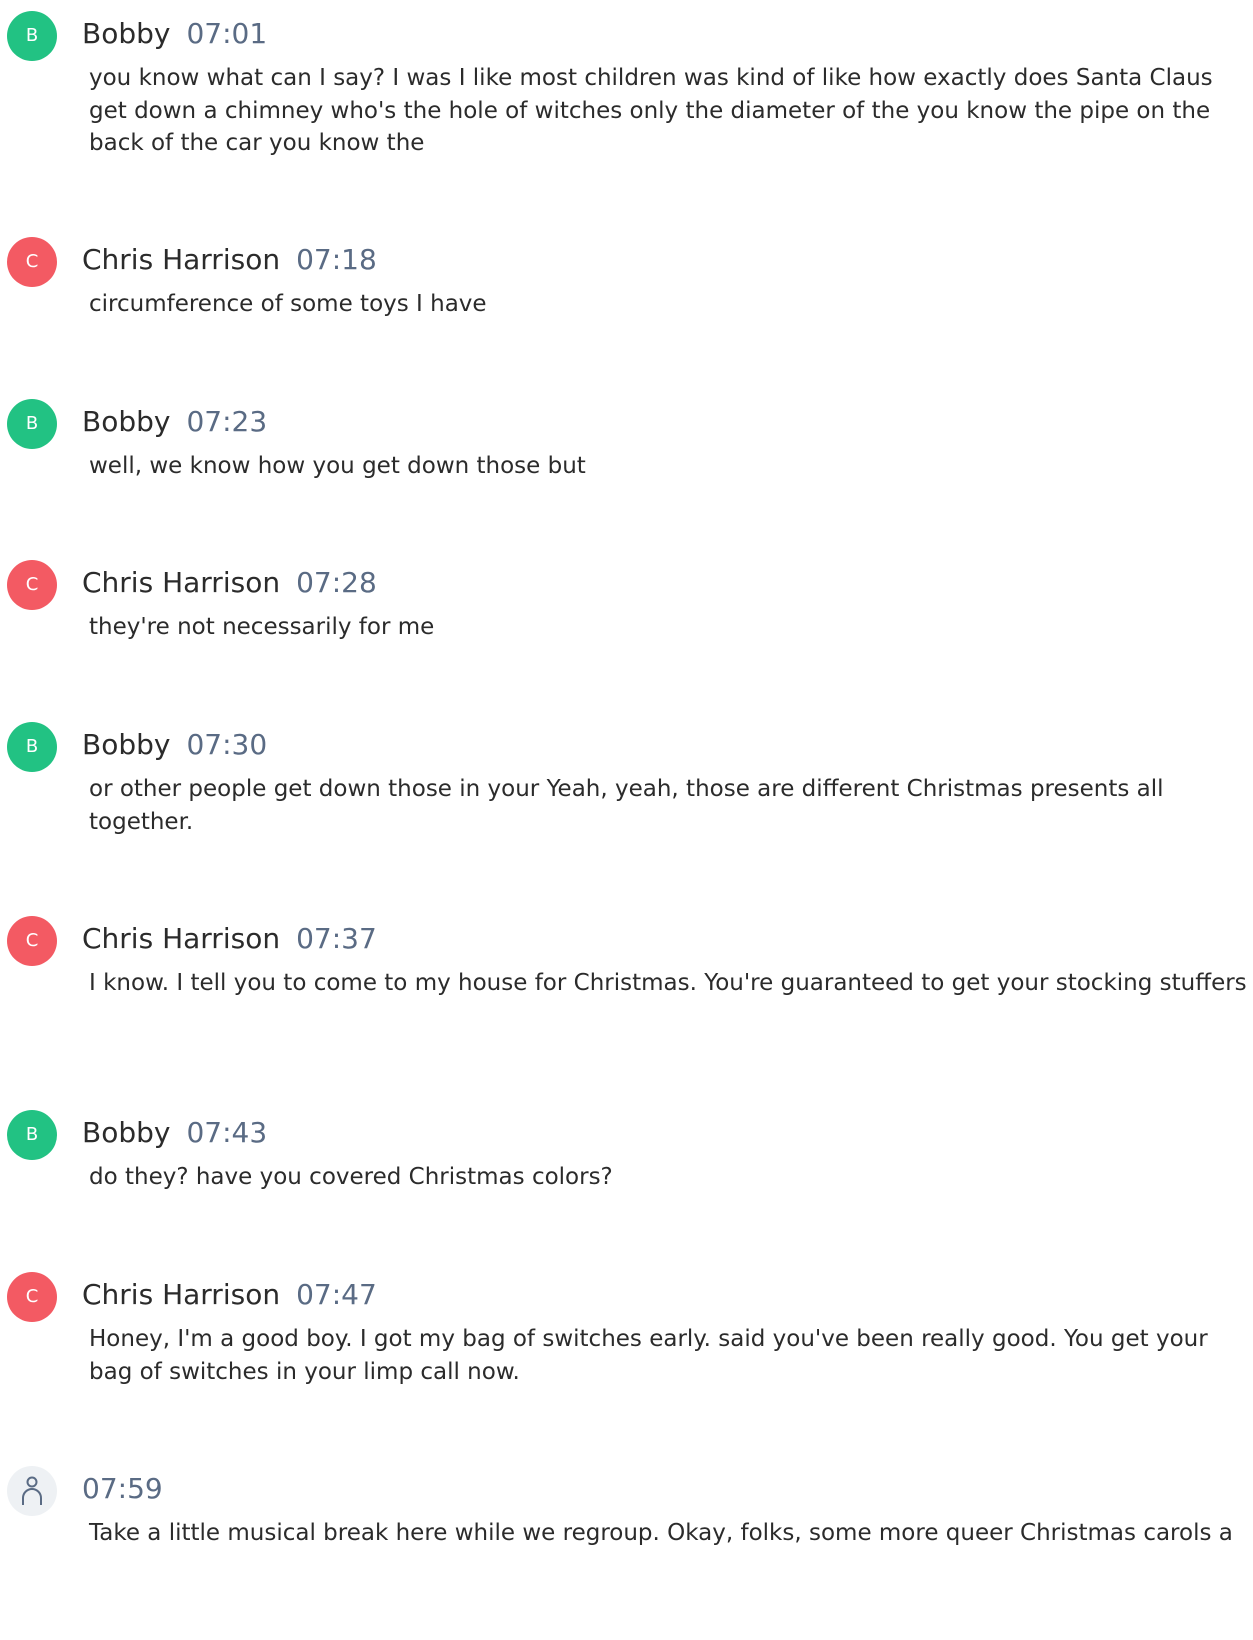 The width and height of the screenshot is (1253, 1640). What do you see at coordinates (226, 421) in the screenshot?
I see `timestamp: 07:23` at bounding box center [226, 421].